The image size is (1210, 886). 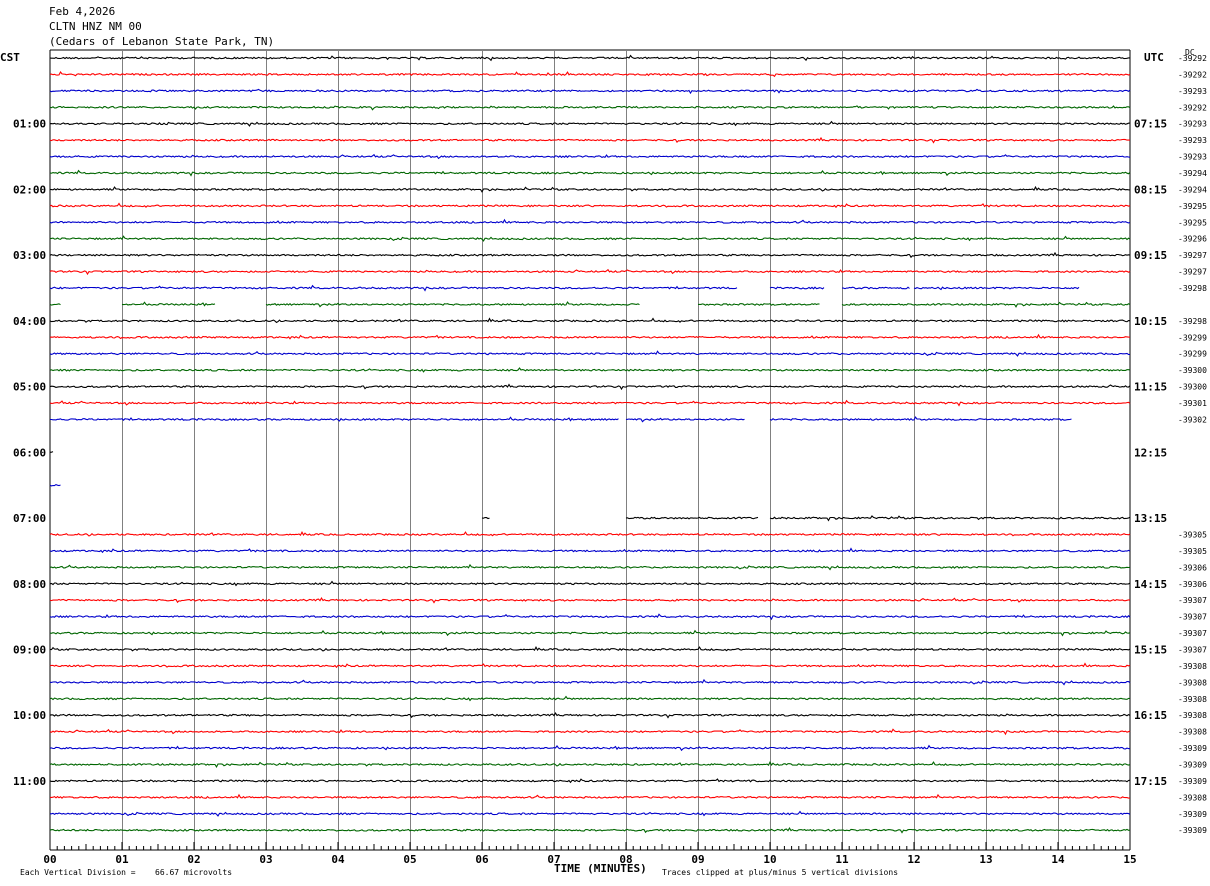 I want to click on hour-label-right: 09:15, so click(x=1150, y=255).